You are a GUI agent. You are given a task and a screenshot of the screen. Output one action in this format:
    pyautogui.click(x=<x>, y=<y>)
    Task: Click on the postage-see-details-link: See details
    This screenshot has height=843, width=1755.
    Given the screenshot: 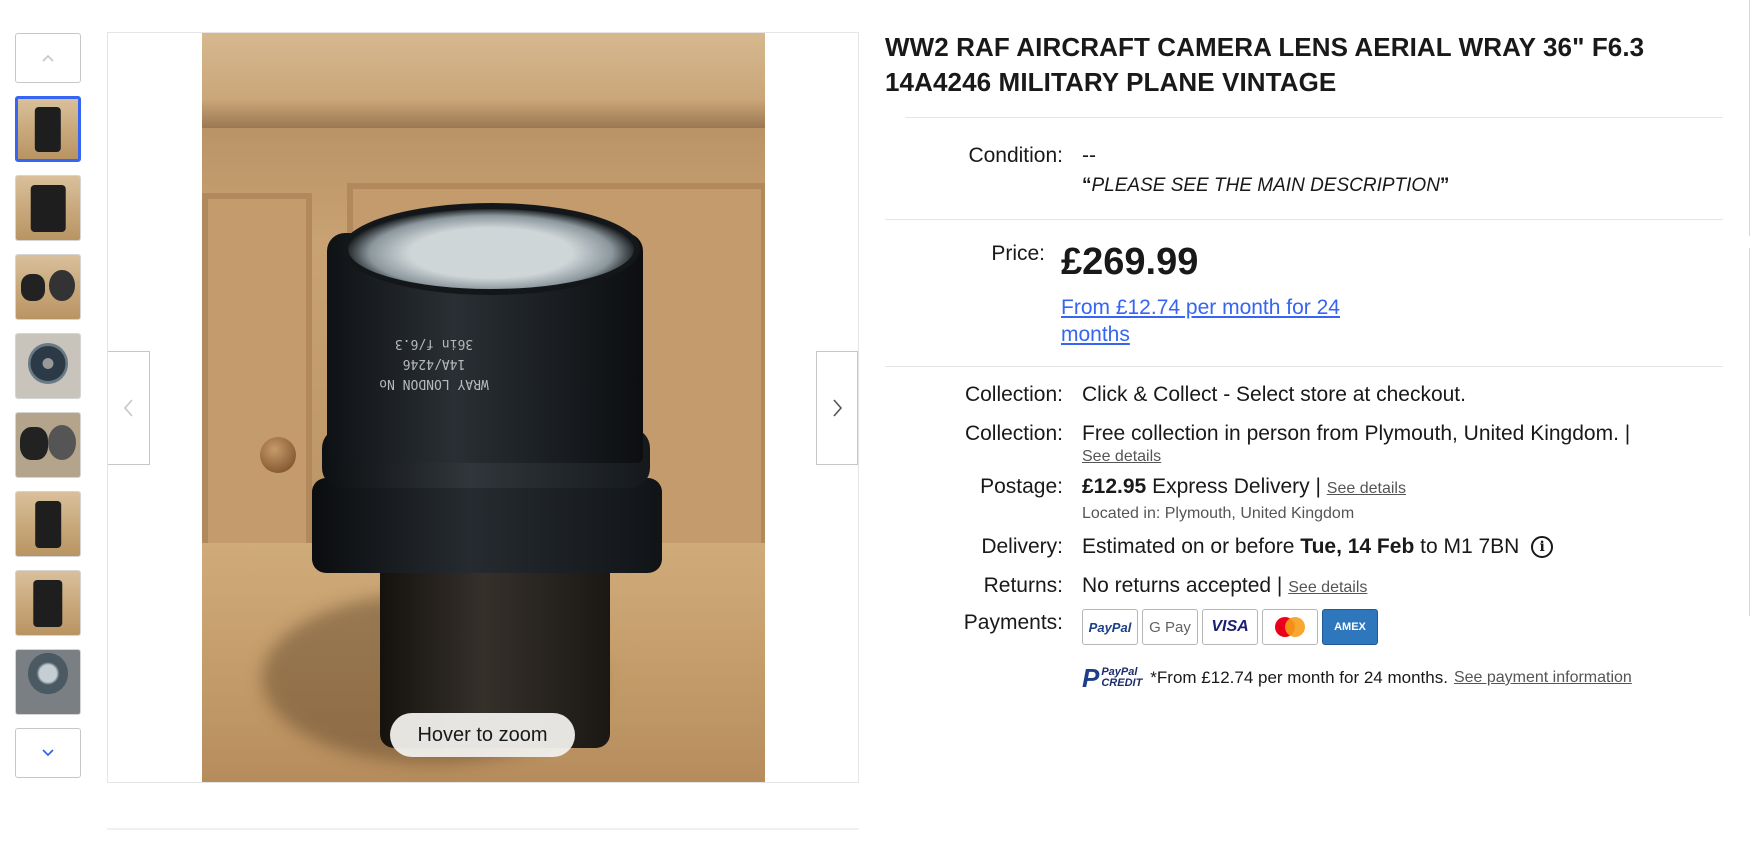 What is the action you would take?
    pyautogui.click(x=1366, y=488)
    